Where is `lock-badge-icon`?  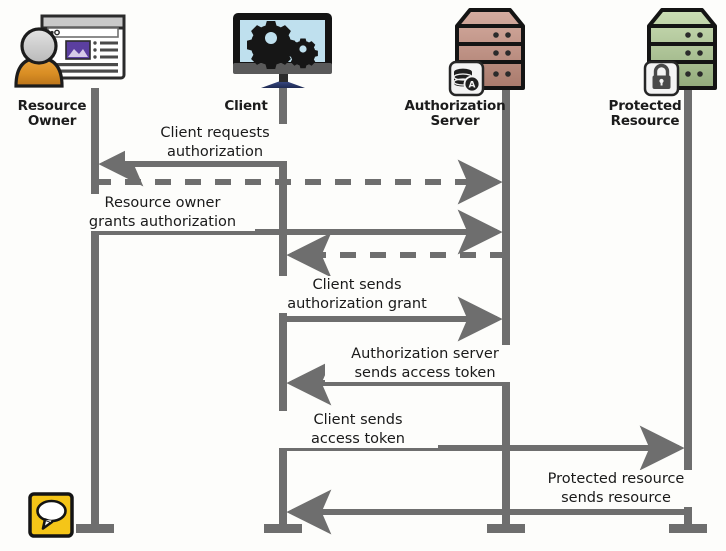 lock-badge-icon is located at coordinates (661, 78).